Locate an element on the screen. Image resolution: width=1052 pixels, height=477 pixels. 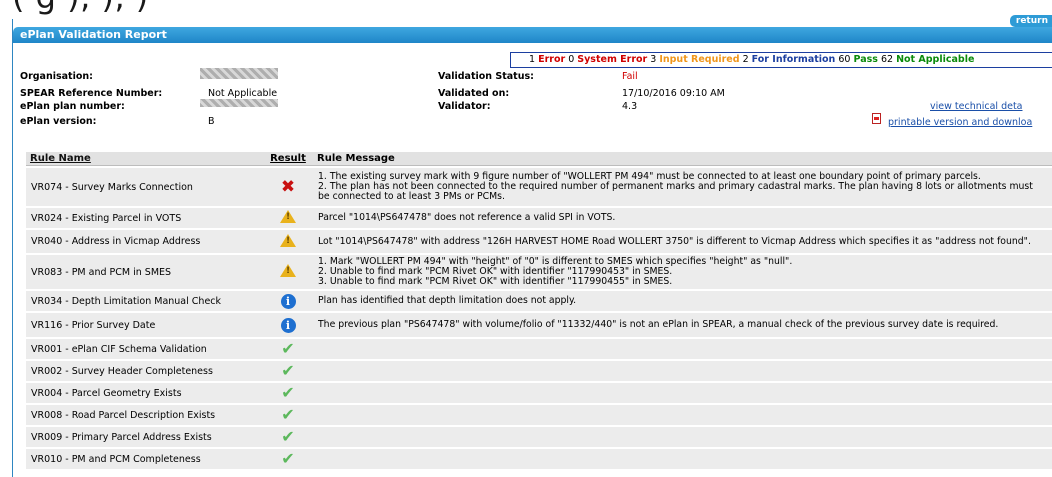
spear-reference-value: Not Applicable is located at coordinates (243, 93).